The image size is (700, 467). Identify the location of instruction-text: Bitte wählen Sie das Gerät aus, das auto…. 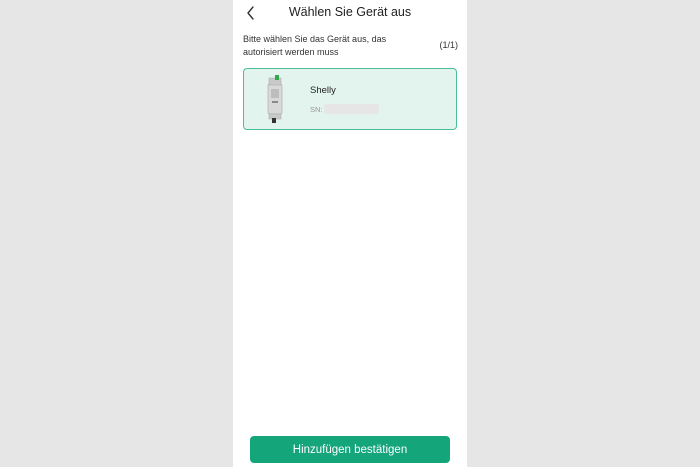
(315, 45).